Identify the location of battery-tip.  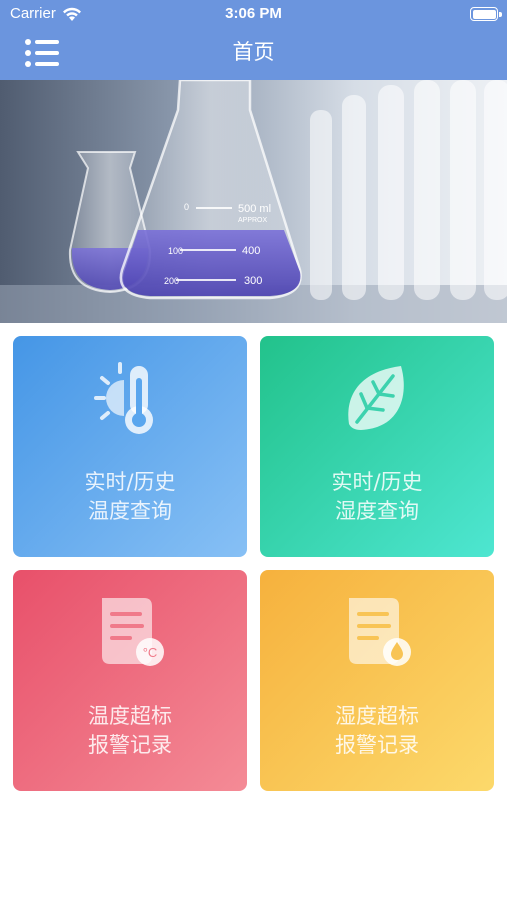
(500, 14).